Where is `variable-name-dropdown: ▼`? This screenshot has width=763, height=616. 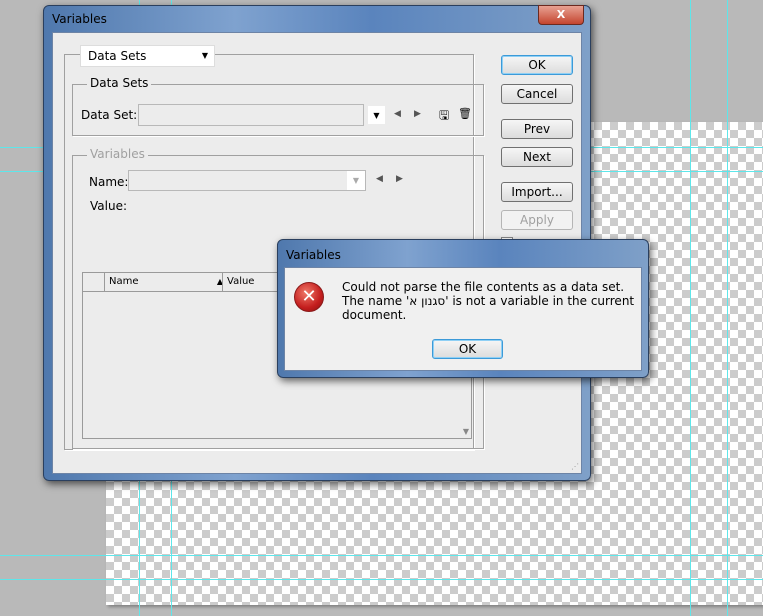
variable-name-dropdown: ▼ is located at coordinates (247, 180).